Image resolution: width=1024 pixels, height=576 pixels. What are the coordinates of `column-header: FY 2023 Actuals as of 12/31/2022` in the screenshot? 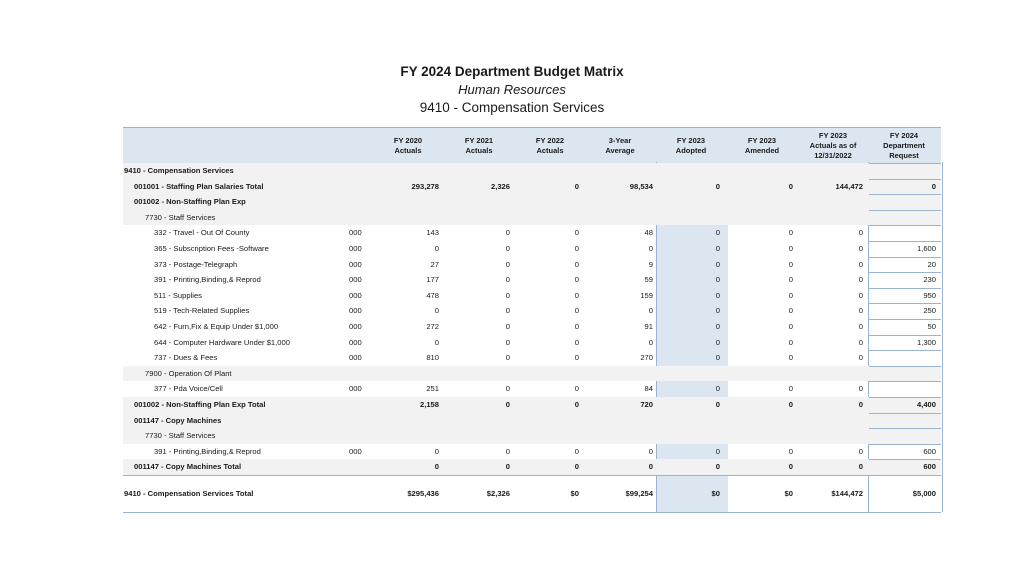 It's located at (833, 145).